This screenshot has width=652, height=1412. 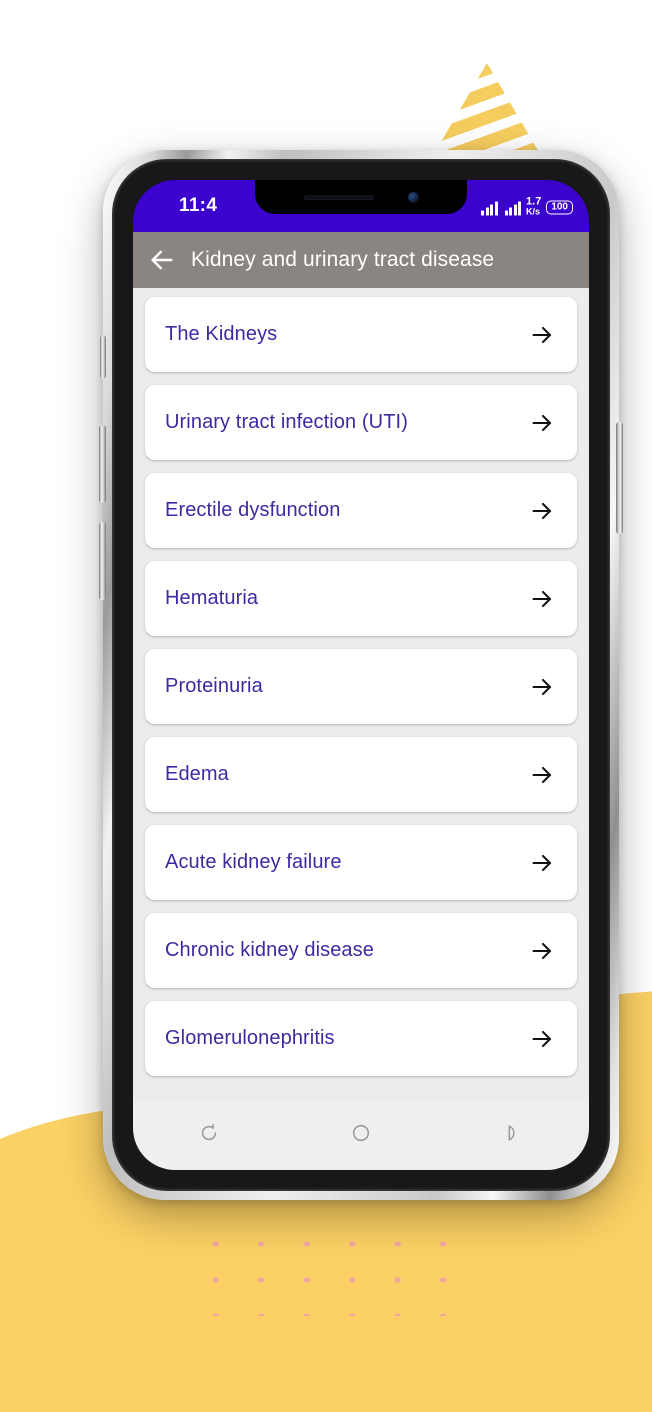 What do you see at coordinates (361, 510) in the screenshot?
I see `list-item: Erectile dysfunction` at bounding box center [361, 510].